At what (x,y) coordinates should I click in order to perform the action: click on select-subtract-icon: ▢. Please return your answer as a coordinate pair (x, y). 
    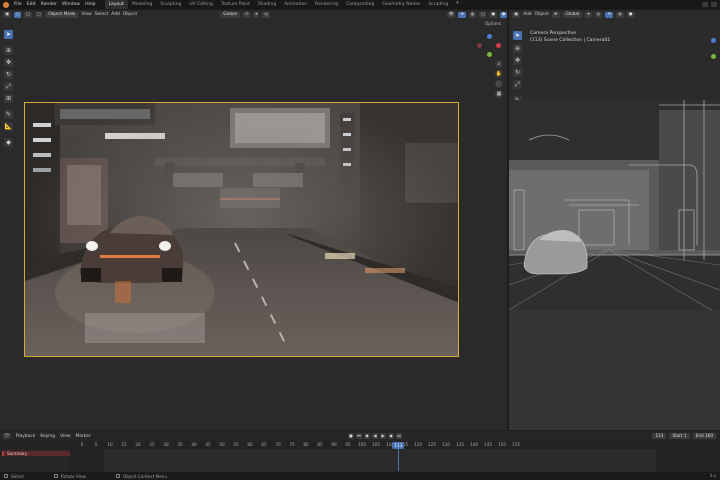
    Looking at the image, I should click on (38, 14).